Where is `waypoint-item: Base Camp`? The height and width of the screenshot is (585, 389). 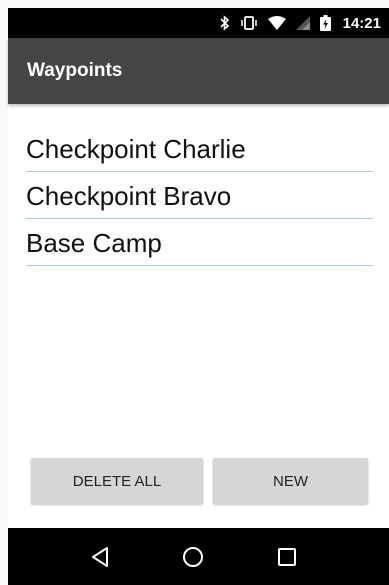
waypoint-item: Base Camp is located at coordinates (199, 242).